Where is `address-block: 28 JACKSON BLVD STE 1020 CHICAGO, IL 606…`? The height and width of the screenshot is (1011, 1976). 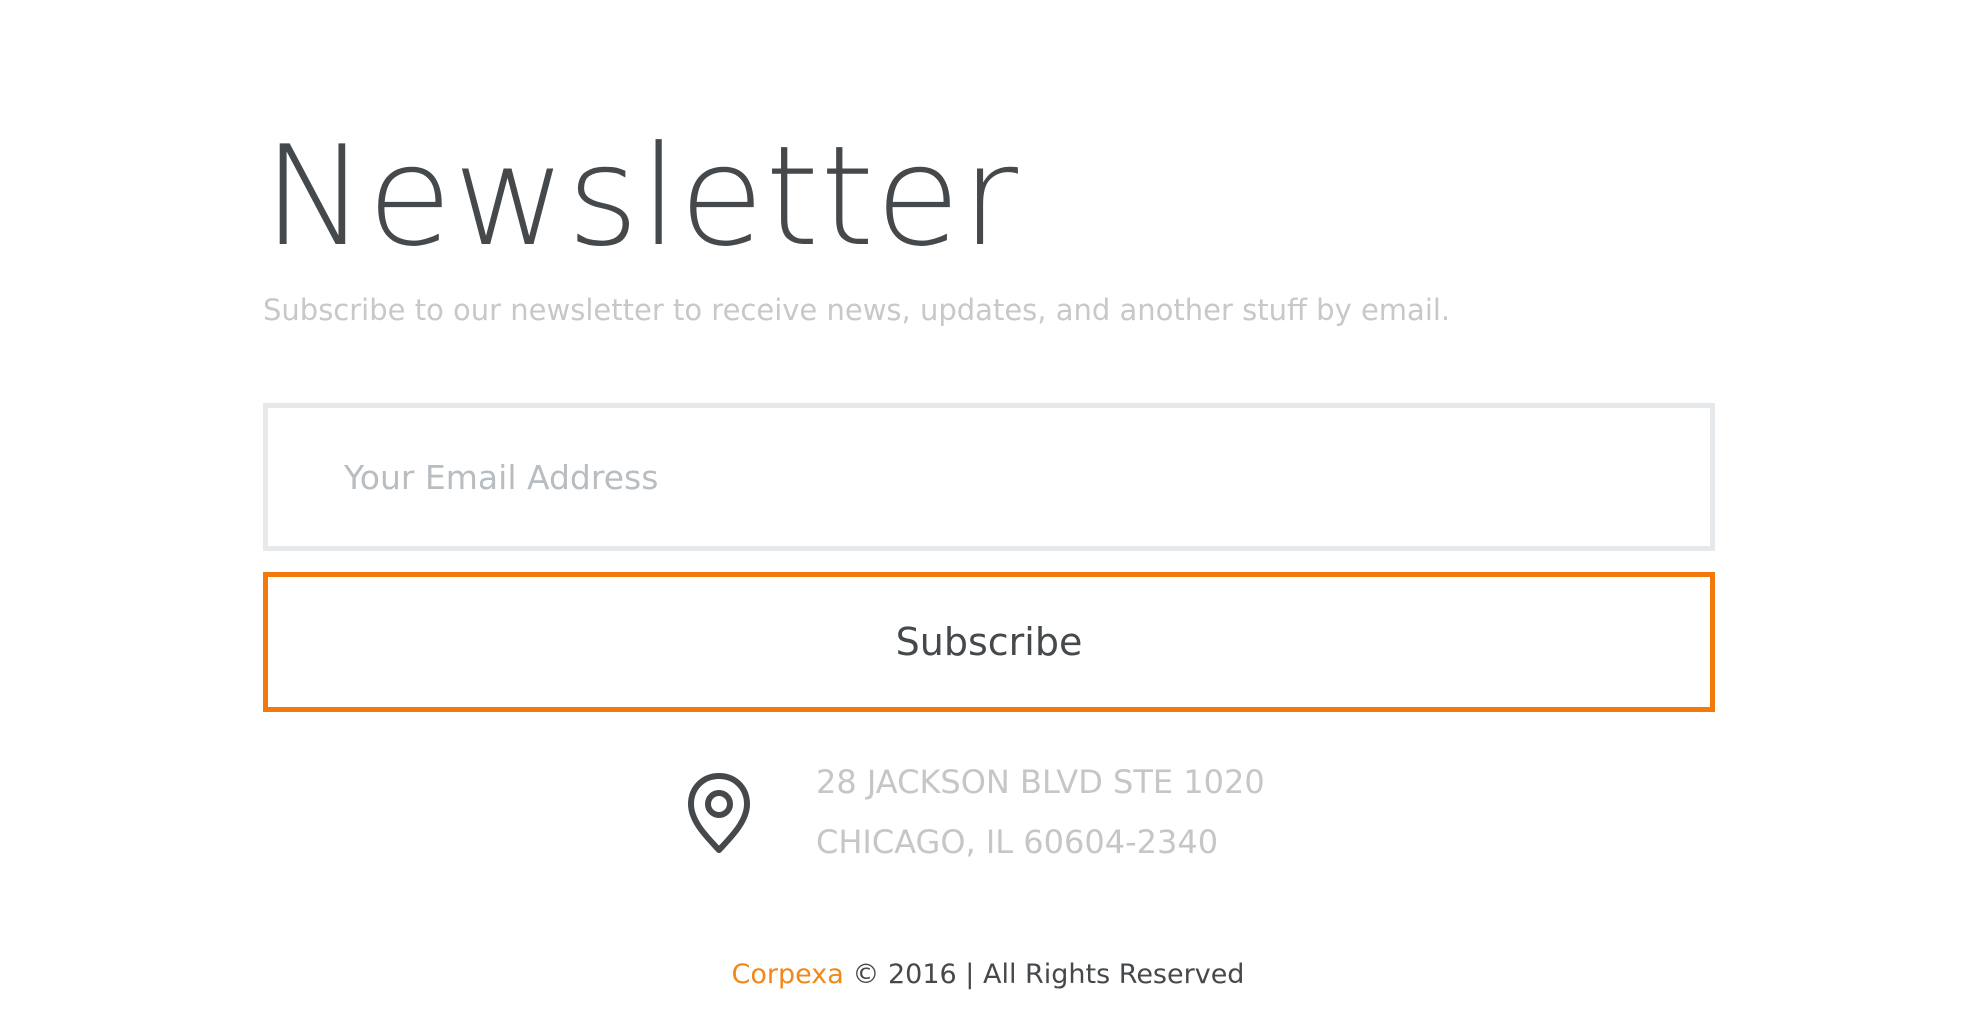
address-block: 28 JACKSON BLVD STE 1020 CHICAGO, IL 606… is located at coordinates (1046, 817).